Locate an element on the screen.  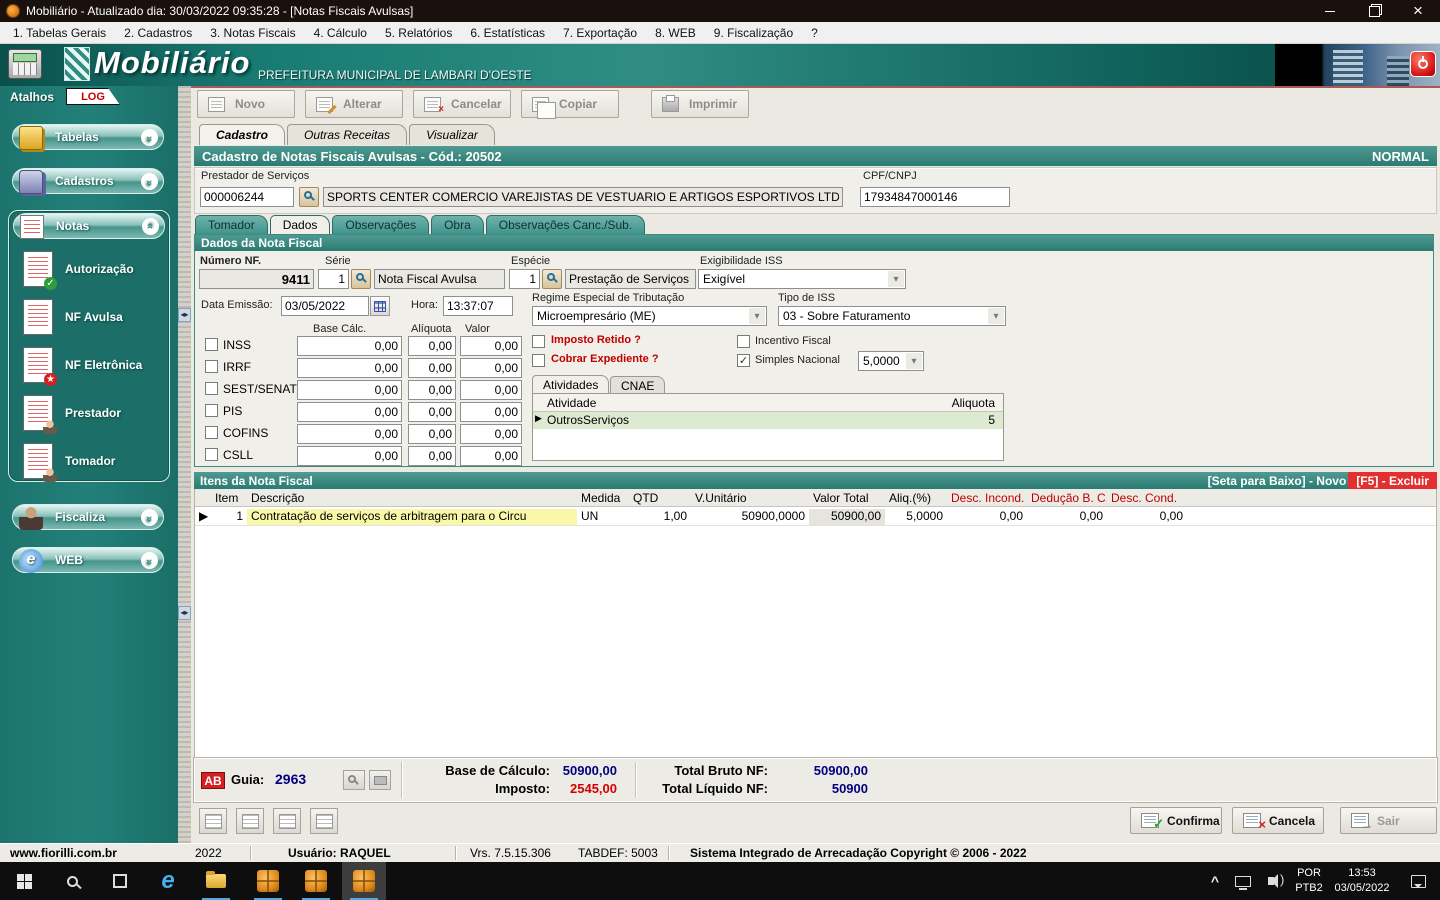
tab-cnae: CNAE is located at coordinates (638, 385).